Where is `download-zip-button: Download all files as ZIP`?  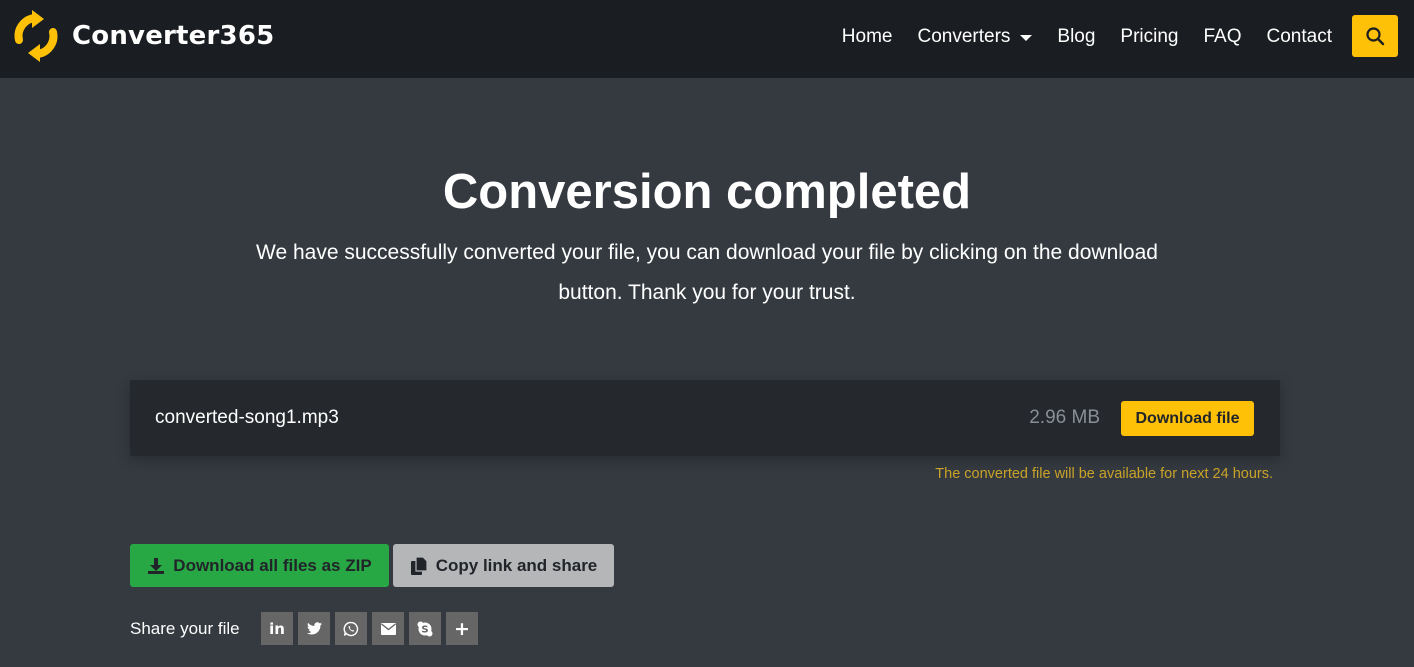 download-zip-button: Download all files as ZIP is located at coordinates (259, 565).